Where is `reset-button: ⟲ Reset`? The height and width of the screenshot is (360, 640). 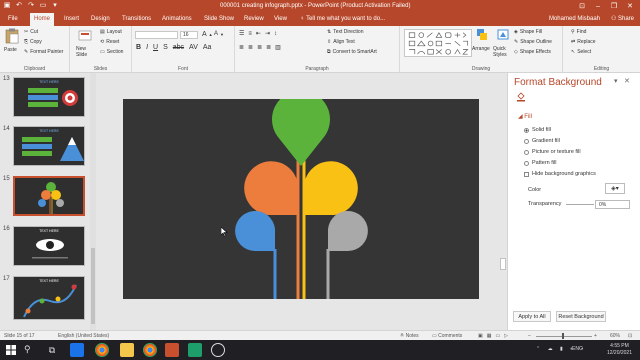
reset-button: ⟲ Reset is located at coordinates (109, 42).